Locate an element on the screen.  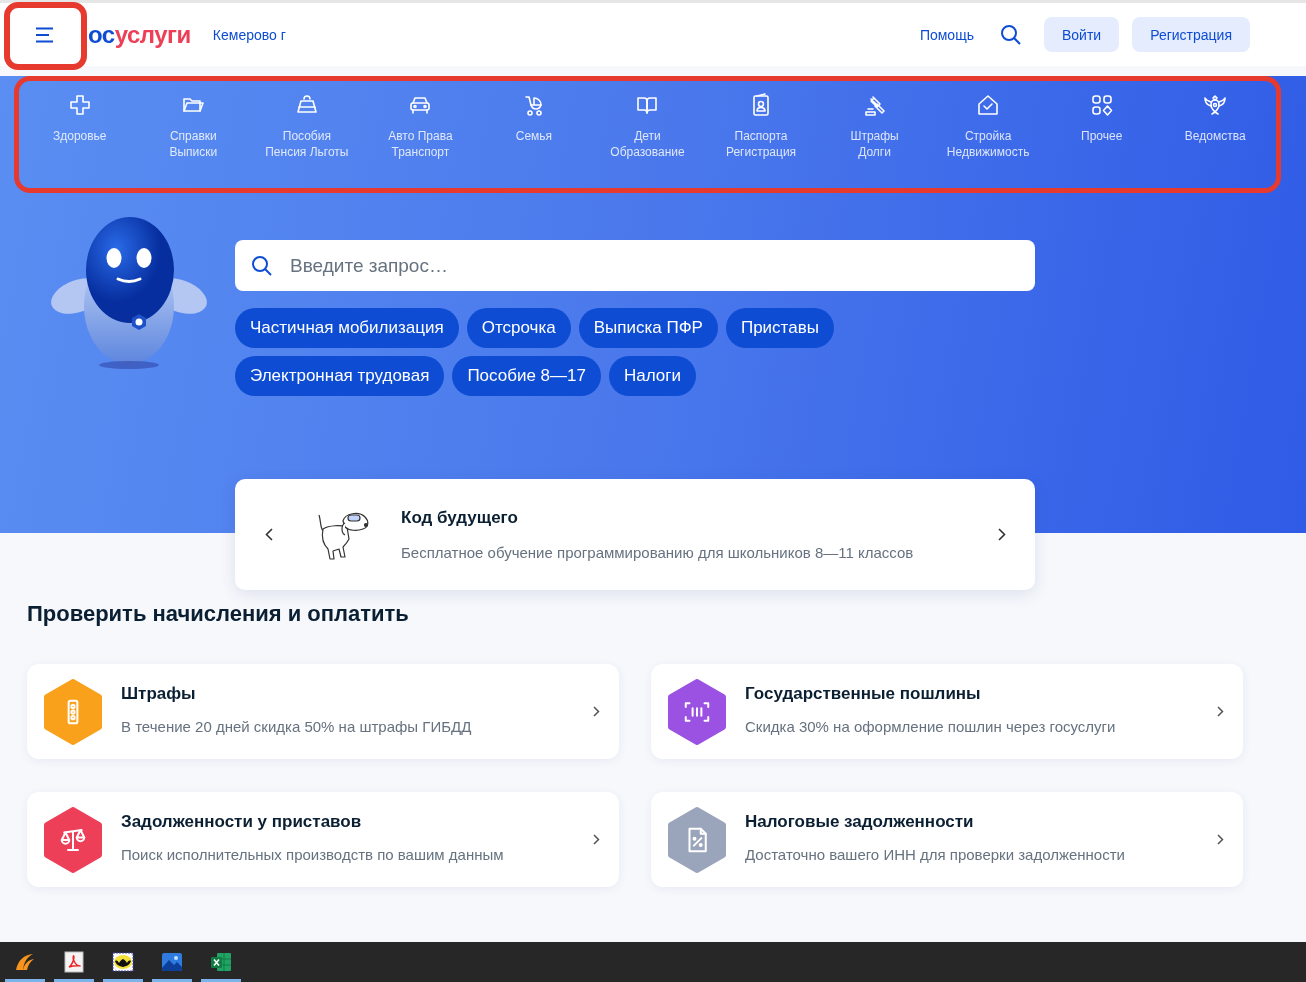
menu-icon is located at coordinates (44, 35).